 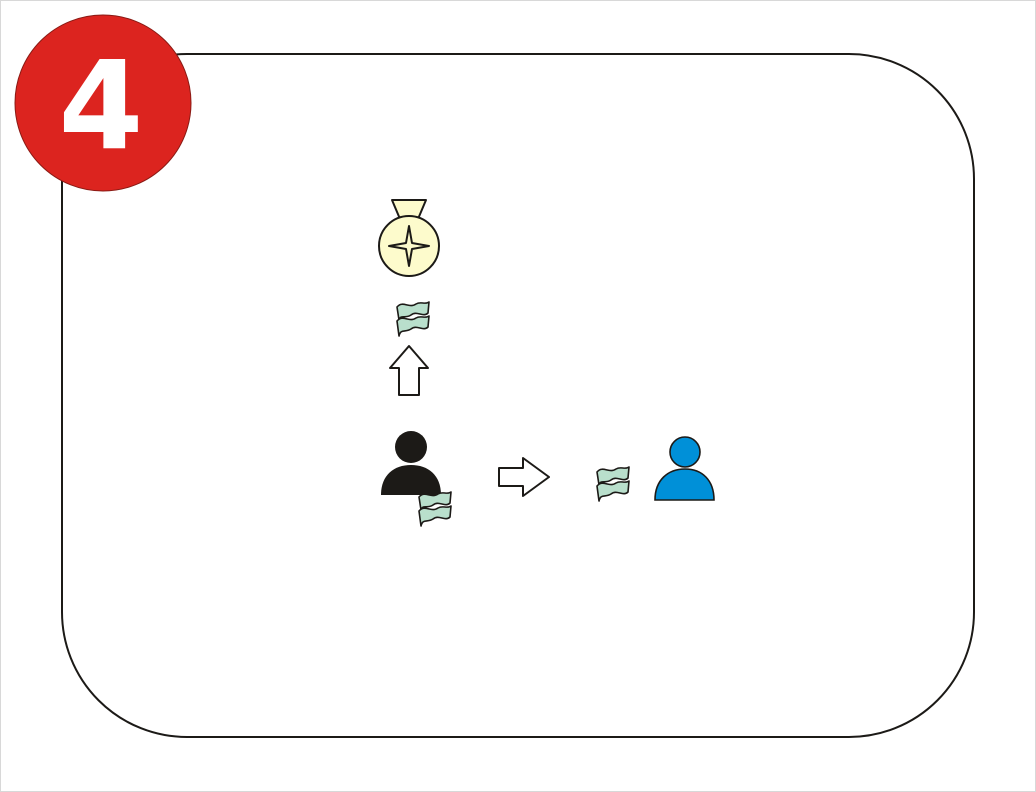 What do you see at coordinates (101, 106) in the screenshot?
I see `step-number: 4` at bounding box center [101, 106].